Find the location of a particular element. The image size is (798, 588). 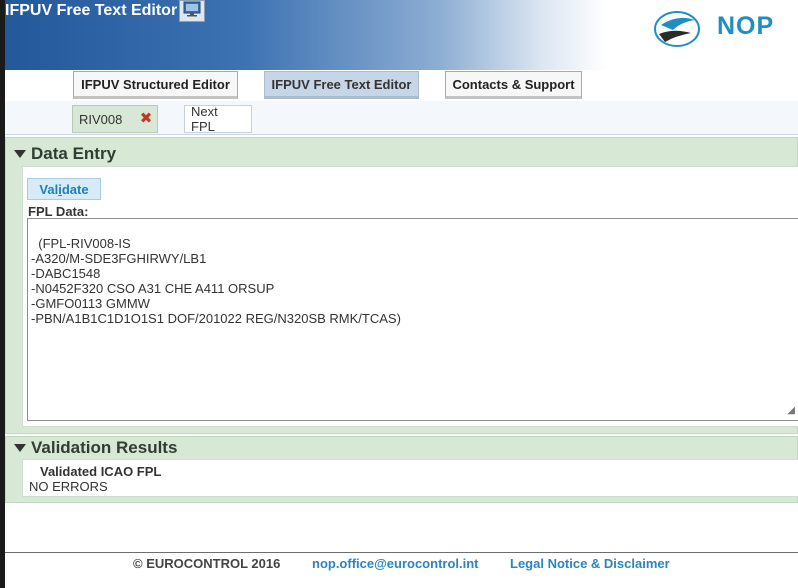

validate-button: Val i date is located at coordinates (64, 189).